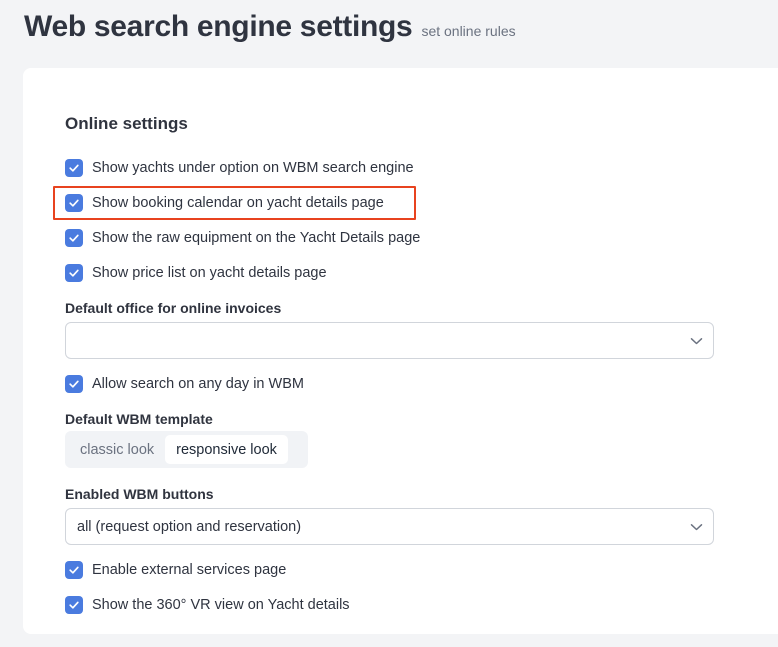 This screenshot has height=647, width=778. I want to click on template-option-classic: classic look, so click(117, 449).